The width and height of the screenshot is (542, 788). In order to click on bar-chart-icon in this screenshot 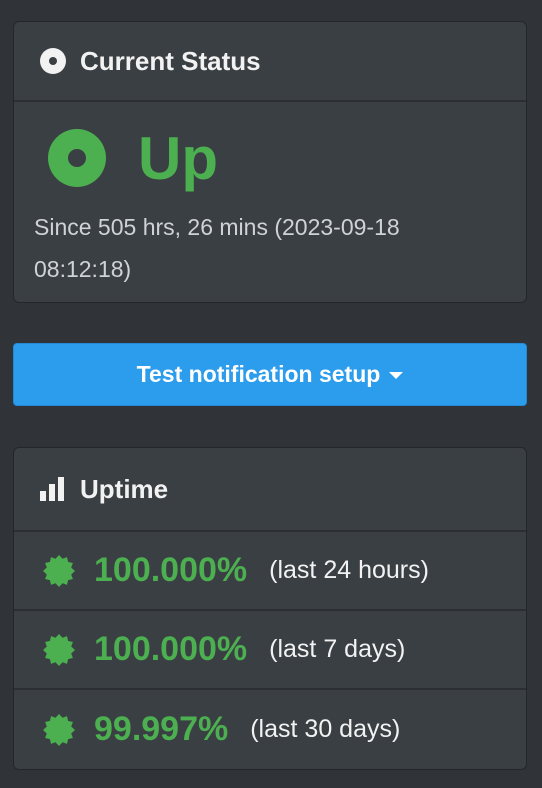, I will do `click(53, 489)`.